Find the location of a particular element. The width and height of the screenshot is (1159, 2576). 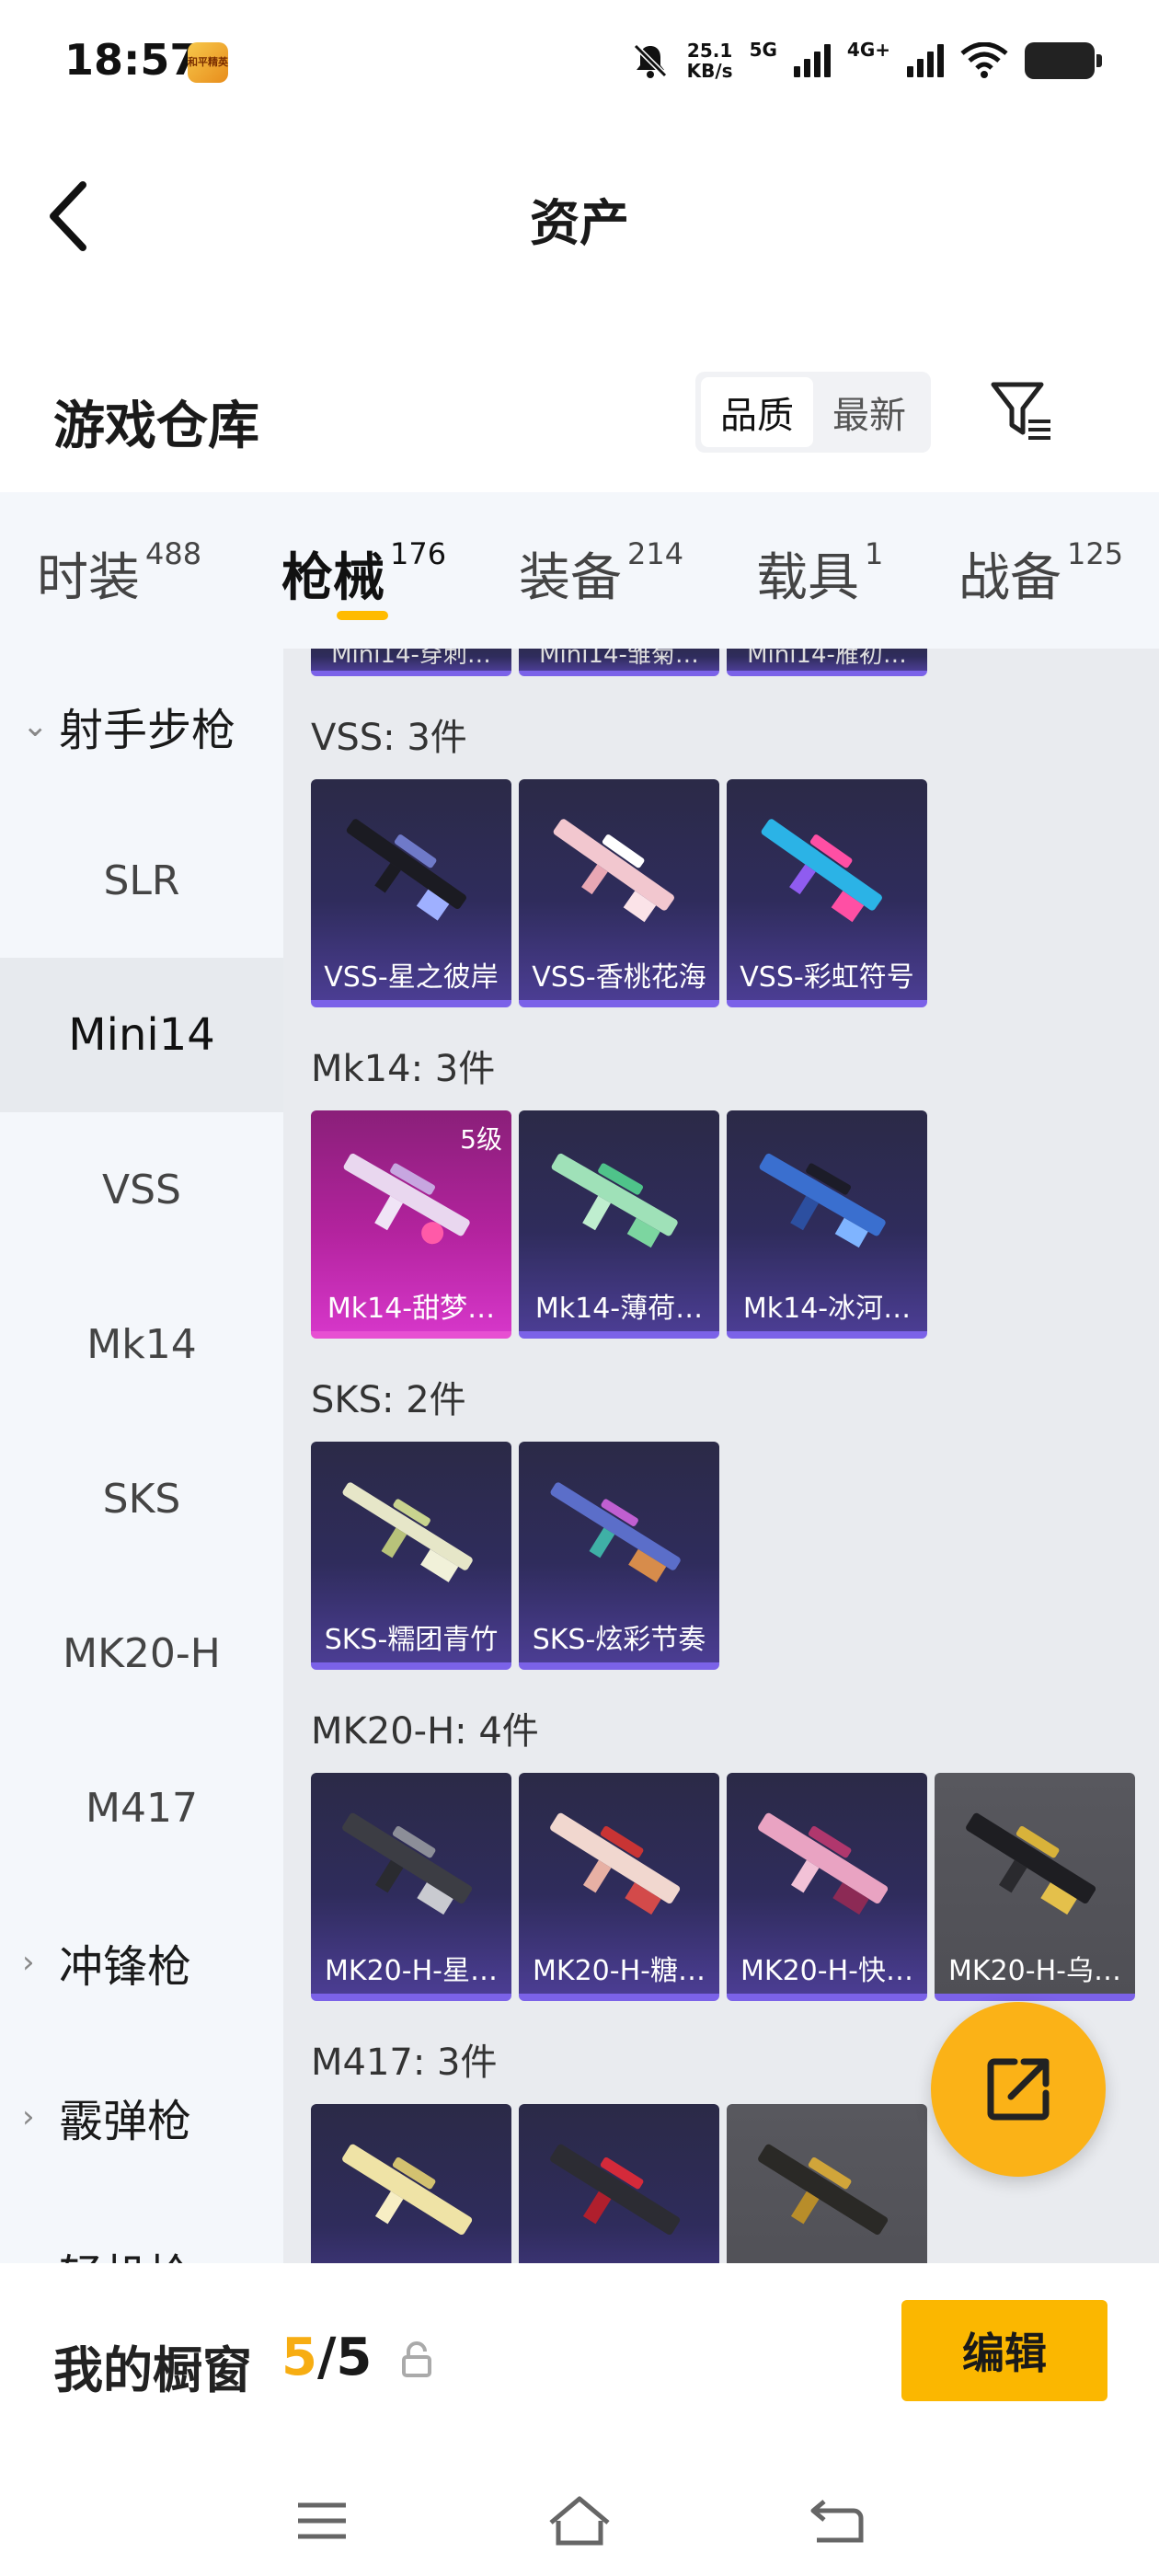

menu-icon is located at coordinates (322, 2520).